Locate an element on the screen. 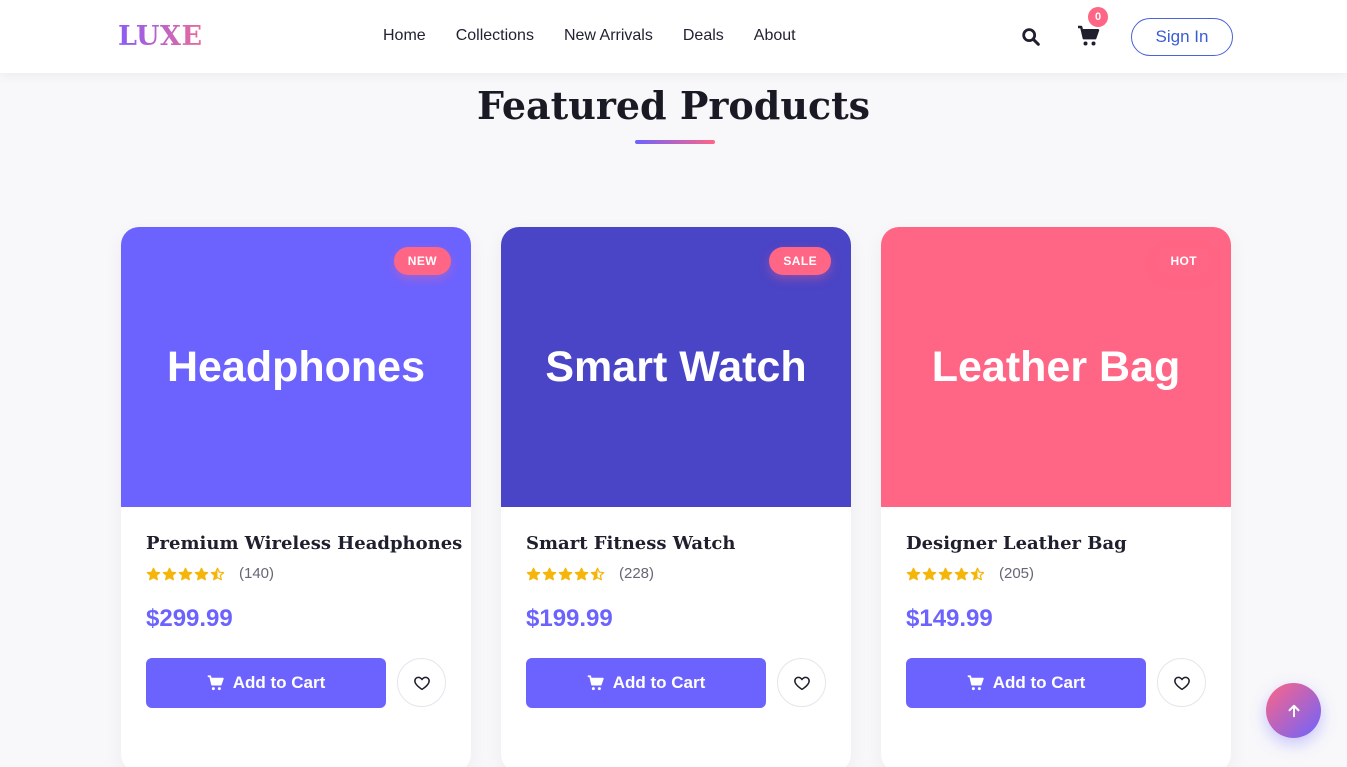  search-button is located at coordinates (1031, 37).